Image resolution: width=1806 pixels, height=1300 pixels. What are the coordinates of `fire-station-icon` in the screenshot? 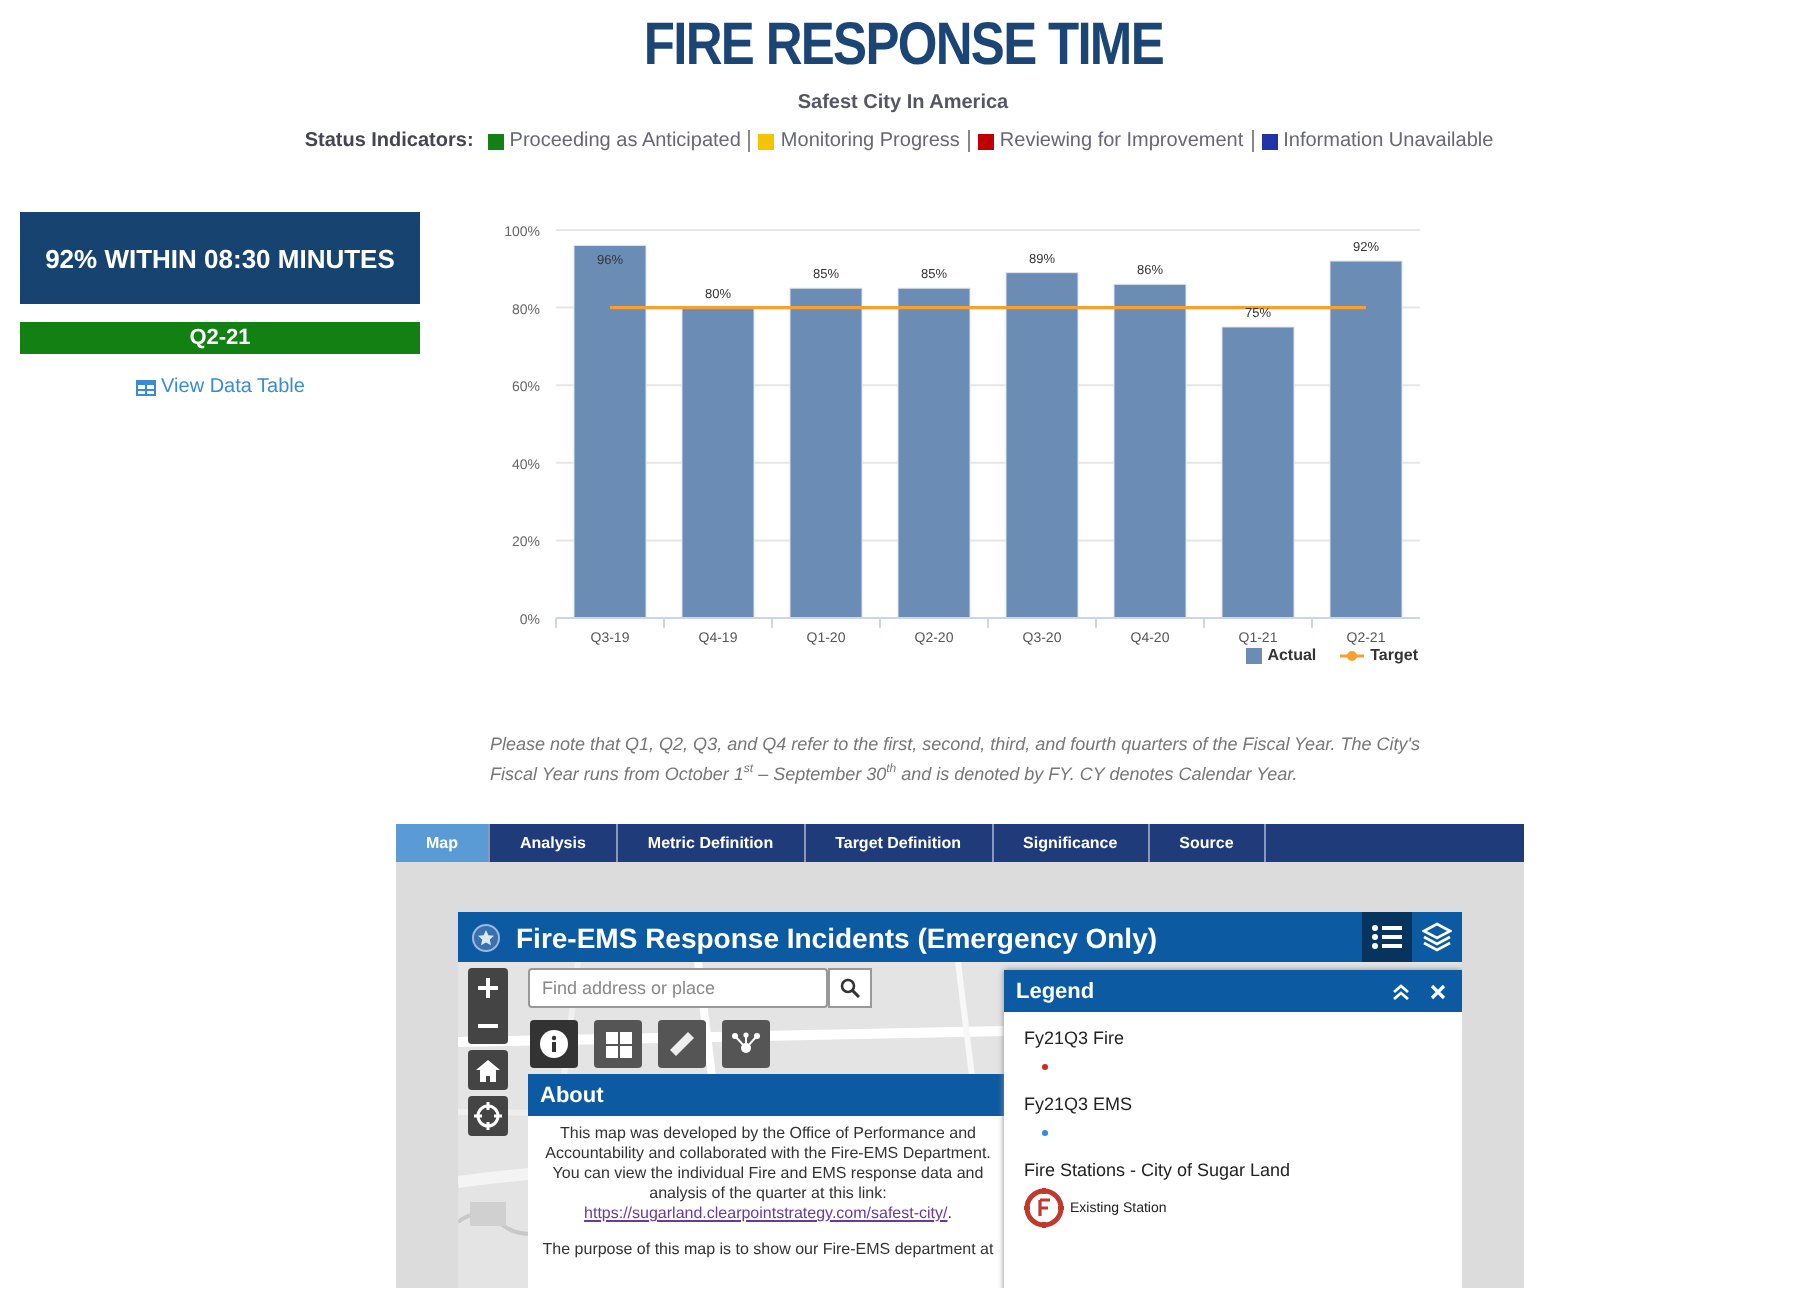 It's located at (1044, 1208).